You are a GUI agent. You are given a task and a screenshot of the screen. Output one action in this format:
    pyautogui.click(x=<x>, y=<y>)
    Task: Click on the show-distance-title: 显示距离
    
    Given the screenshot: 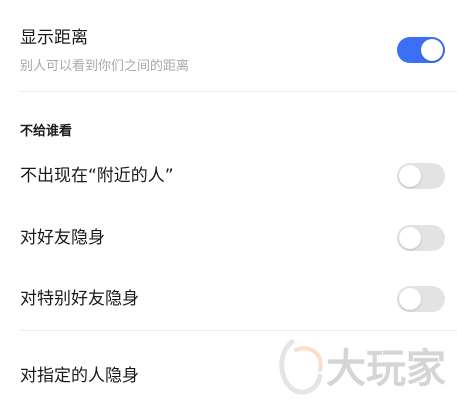 What is the action you would take?
    pyautogui.click(x=54, y=38)
    